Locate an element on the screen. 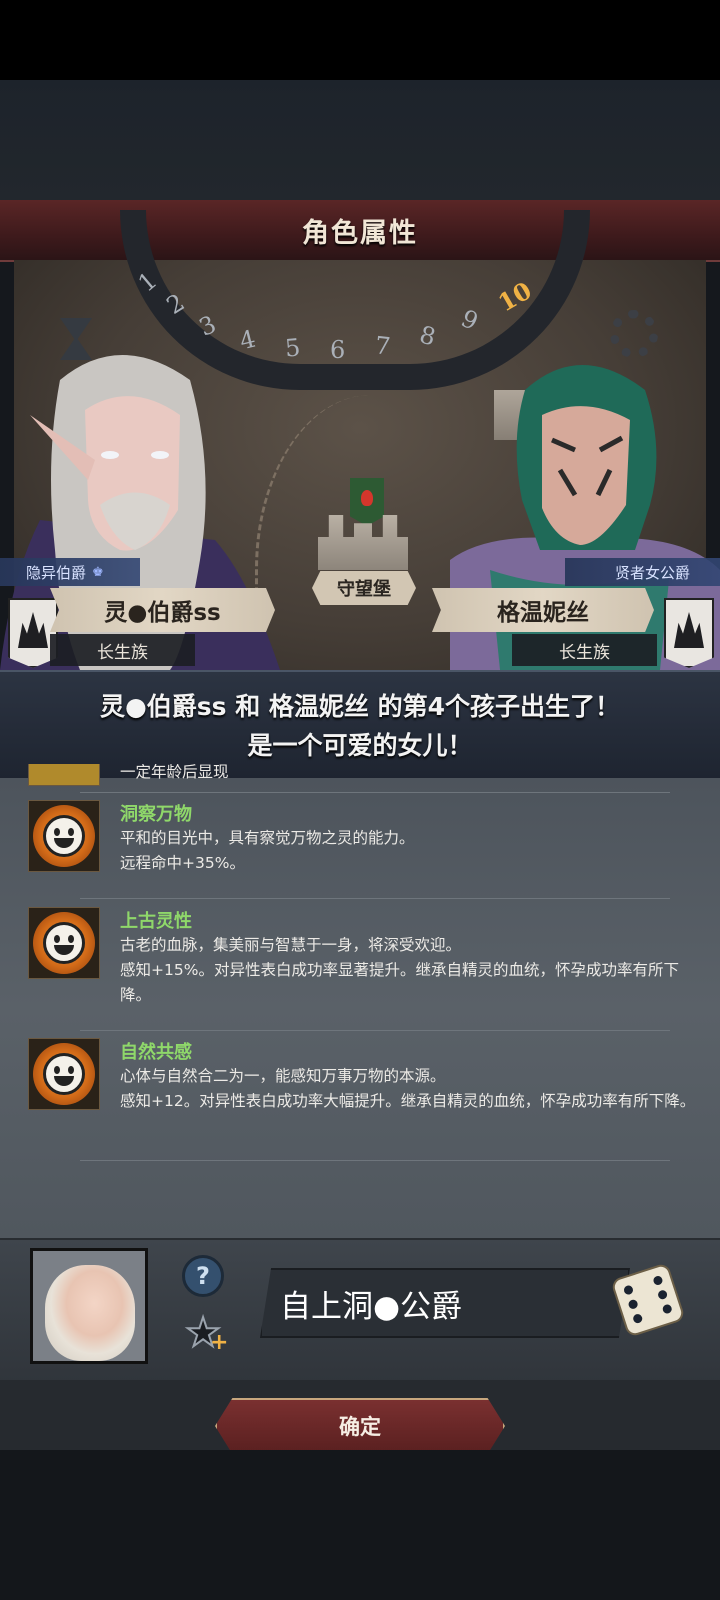  dial-number-current: 10 is located at coordinates (514, 296).